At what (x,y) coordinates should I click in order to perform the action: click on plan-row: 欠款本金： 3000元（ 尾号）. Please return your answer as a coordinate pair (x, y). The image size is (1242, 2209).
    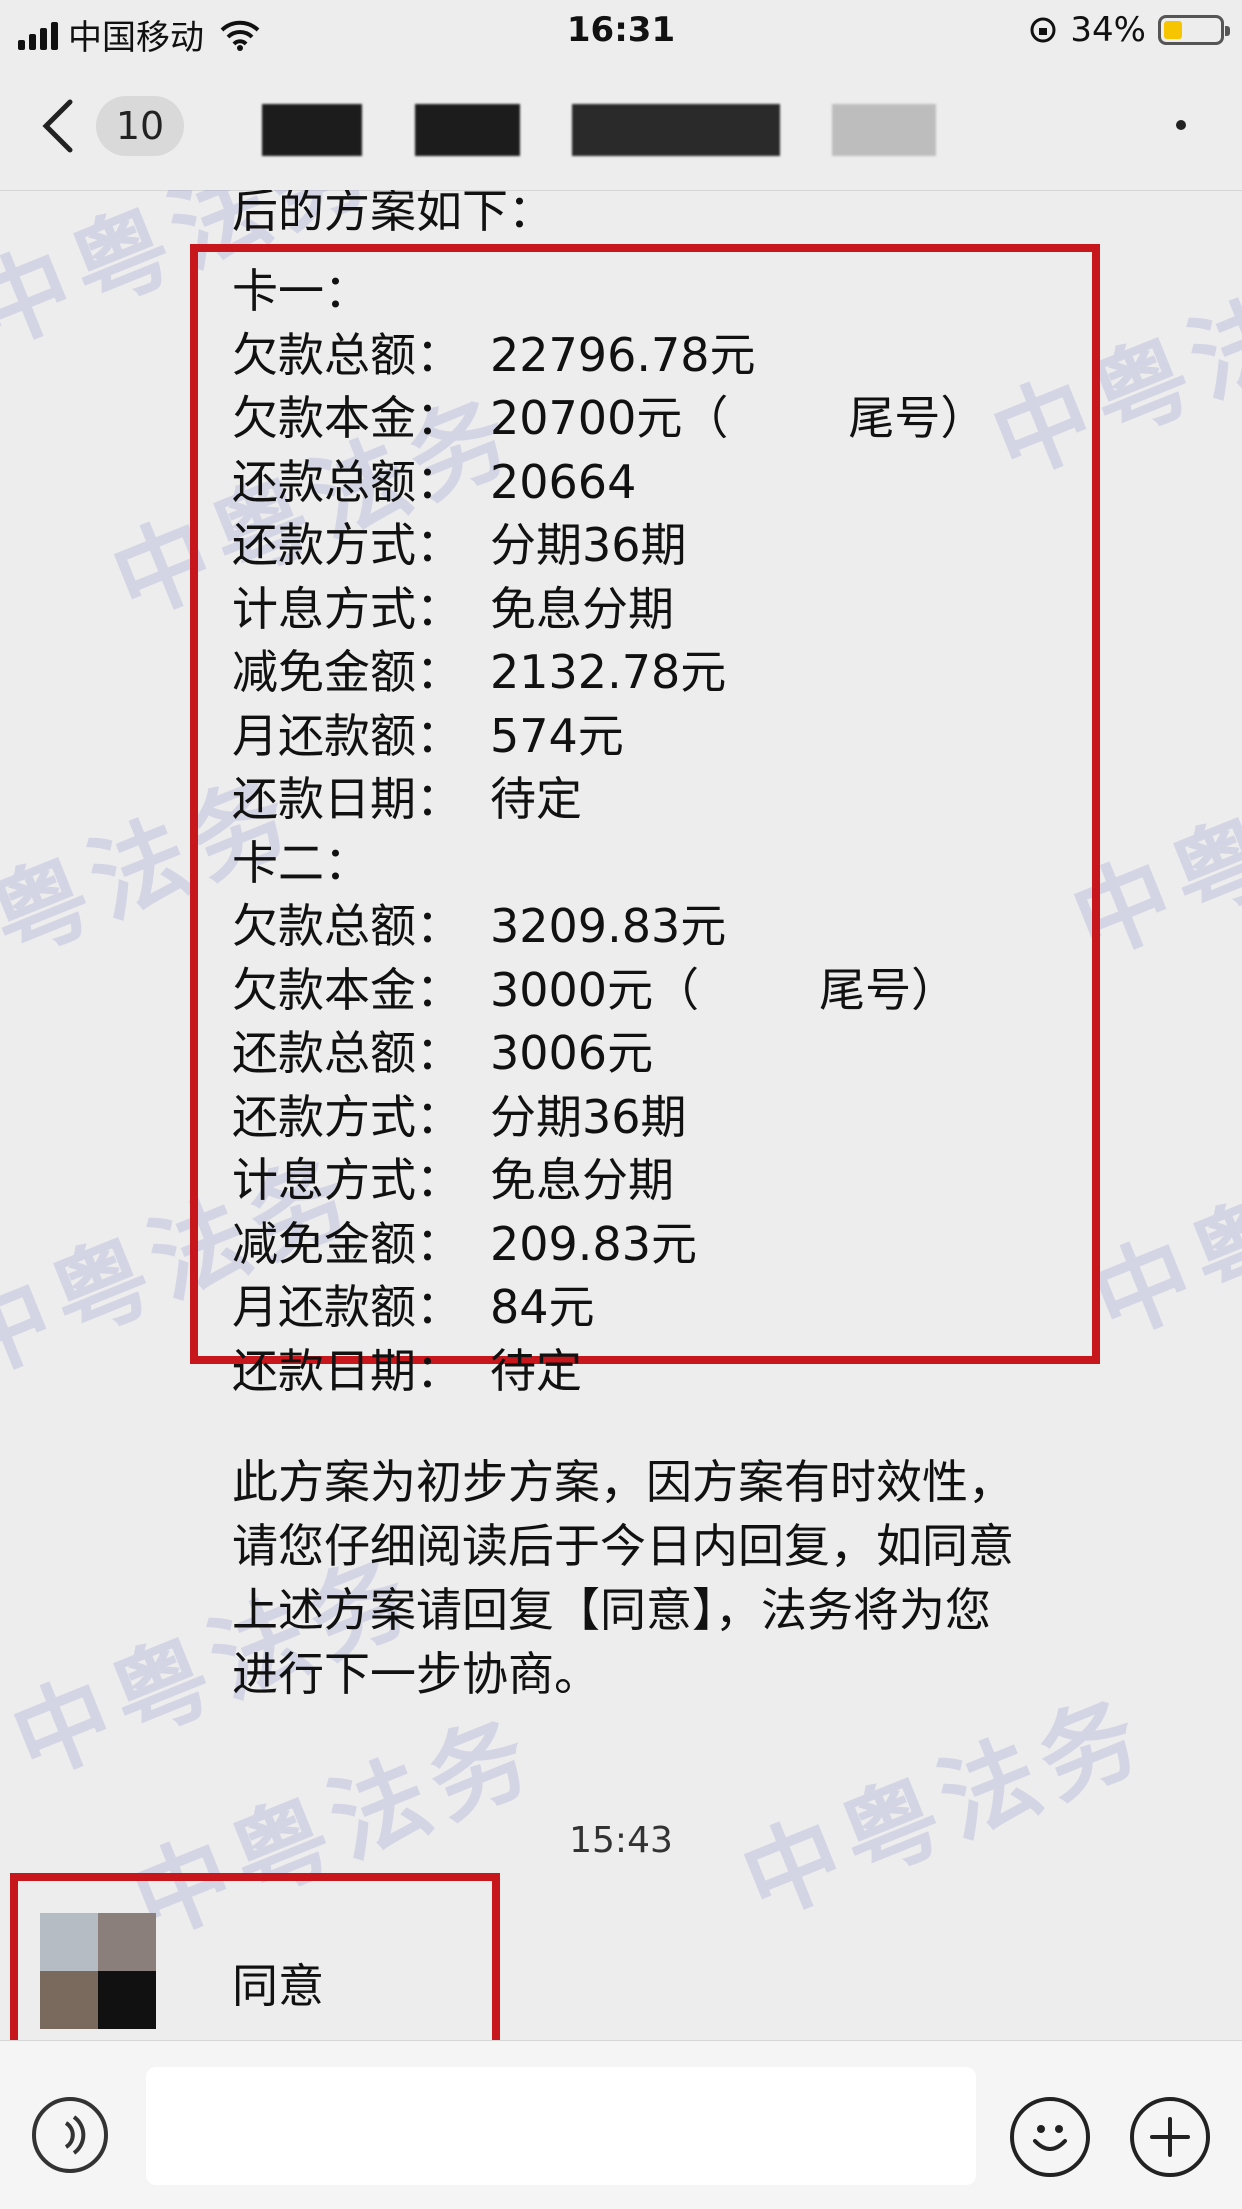
    Looking at the image, I should click on (609, 991).